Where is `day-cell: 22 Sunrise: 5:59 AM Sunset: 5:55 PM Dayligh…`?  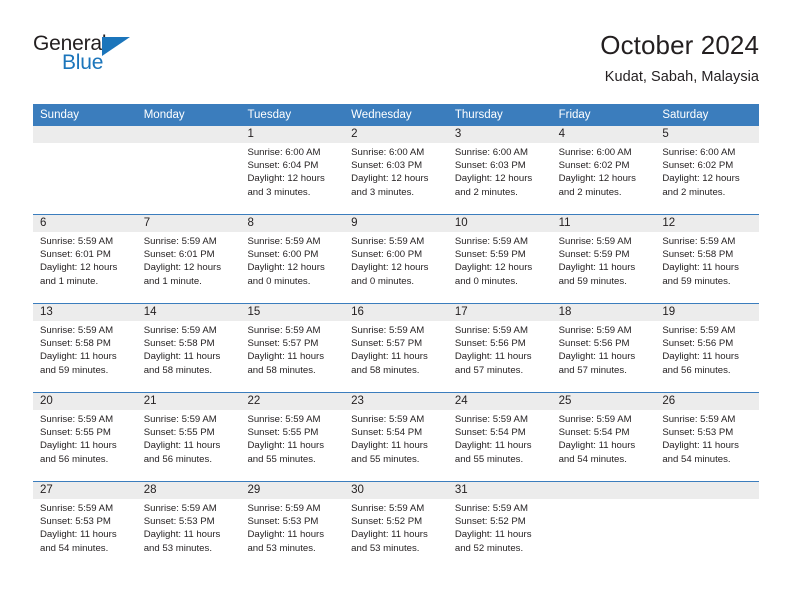
day-cell: 22 Sunrise: 5:59 AM Sunset: 5:55 PM Dayligh… is located at coordinates (292, 437).